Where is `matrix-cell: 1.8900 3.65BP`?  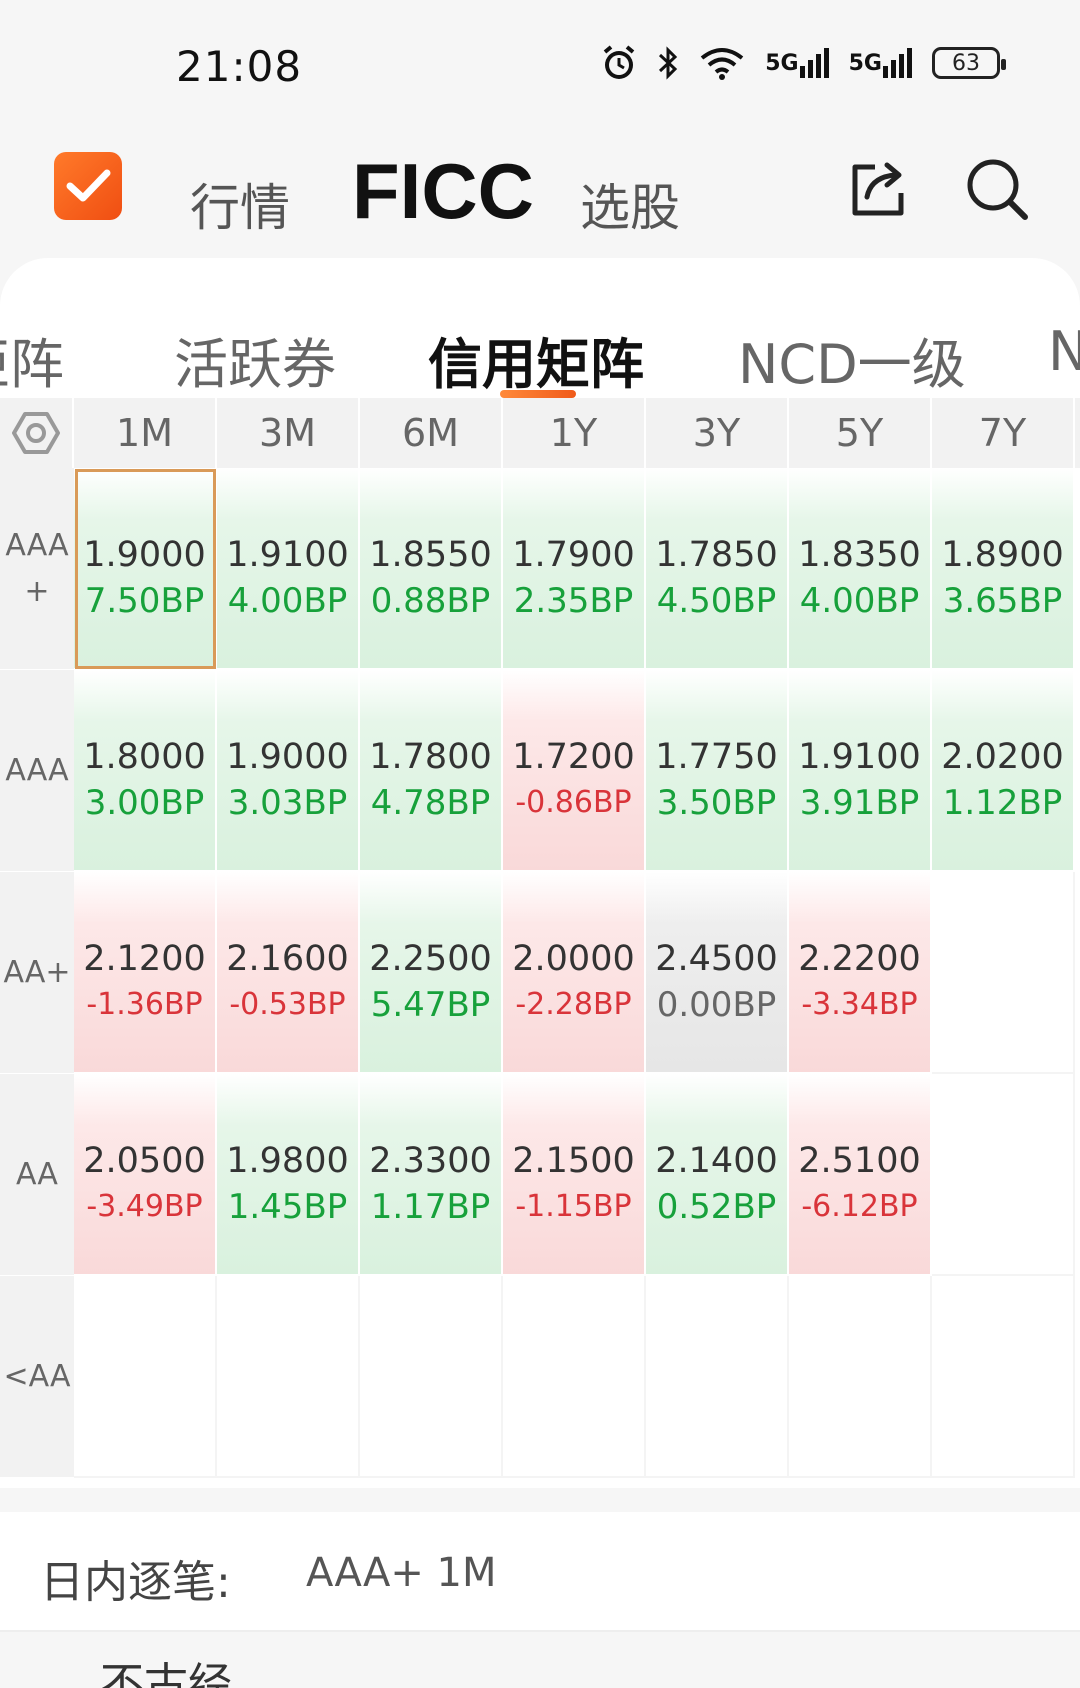 matrix-cell: 1.8900 3.65BP is located at coordinates (1003, 569).